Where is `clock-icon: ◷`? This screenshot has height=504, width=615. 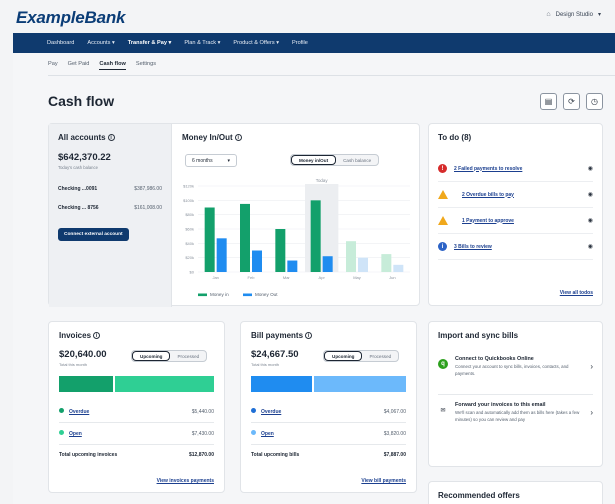 clock-icon: ◷ is located at coordinates (594, 101).